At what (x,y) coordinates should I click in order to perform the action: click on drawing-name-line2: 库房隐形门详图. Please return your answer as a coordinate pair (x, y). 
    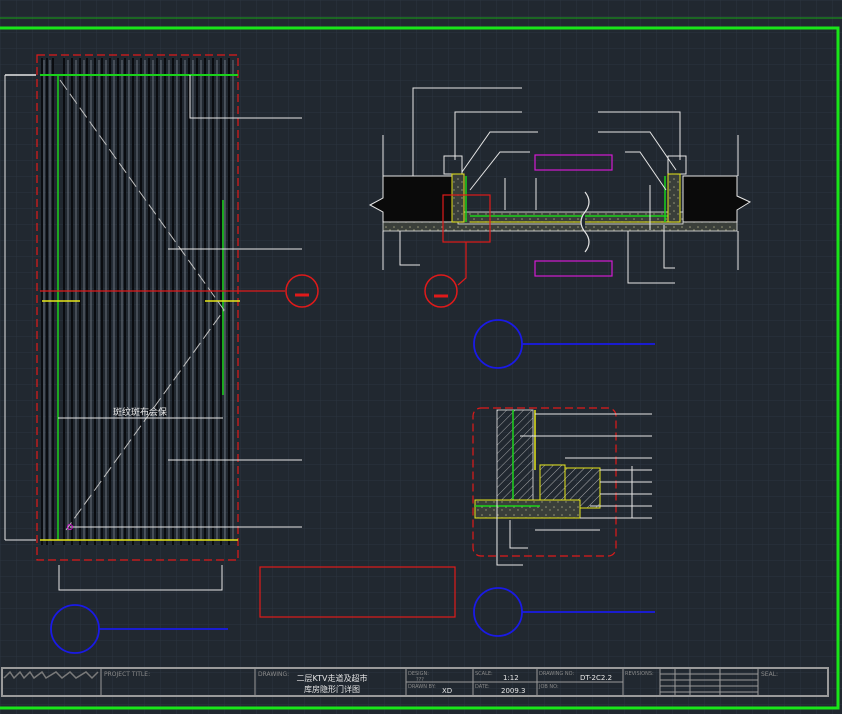
    Looking at the image, I should click on (332, 689).